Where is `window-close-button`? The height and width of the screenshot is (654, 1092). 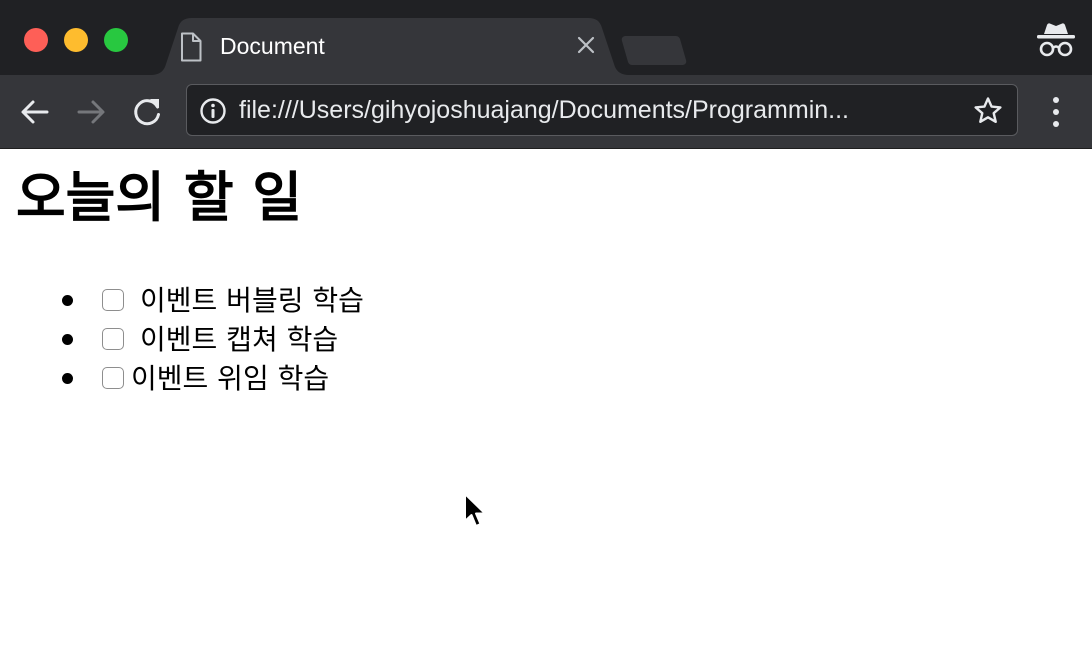
window-close-button is located at coordinates (36, 40).